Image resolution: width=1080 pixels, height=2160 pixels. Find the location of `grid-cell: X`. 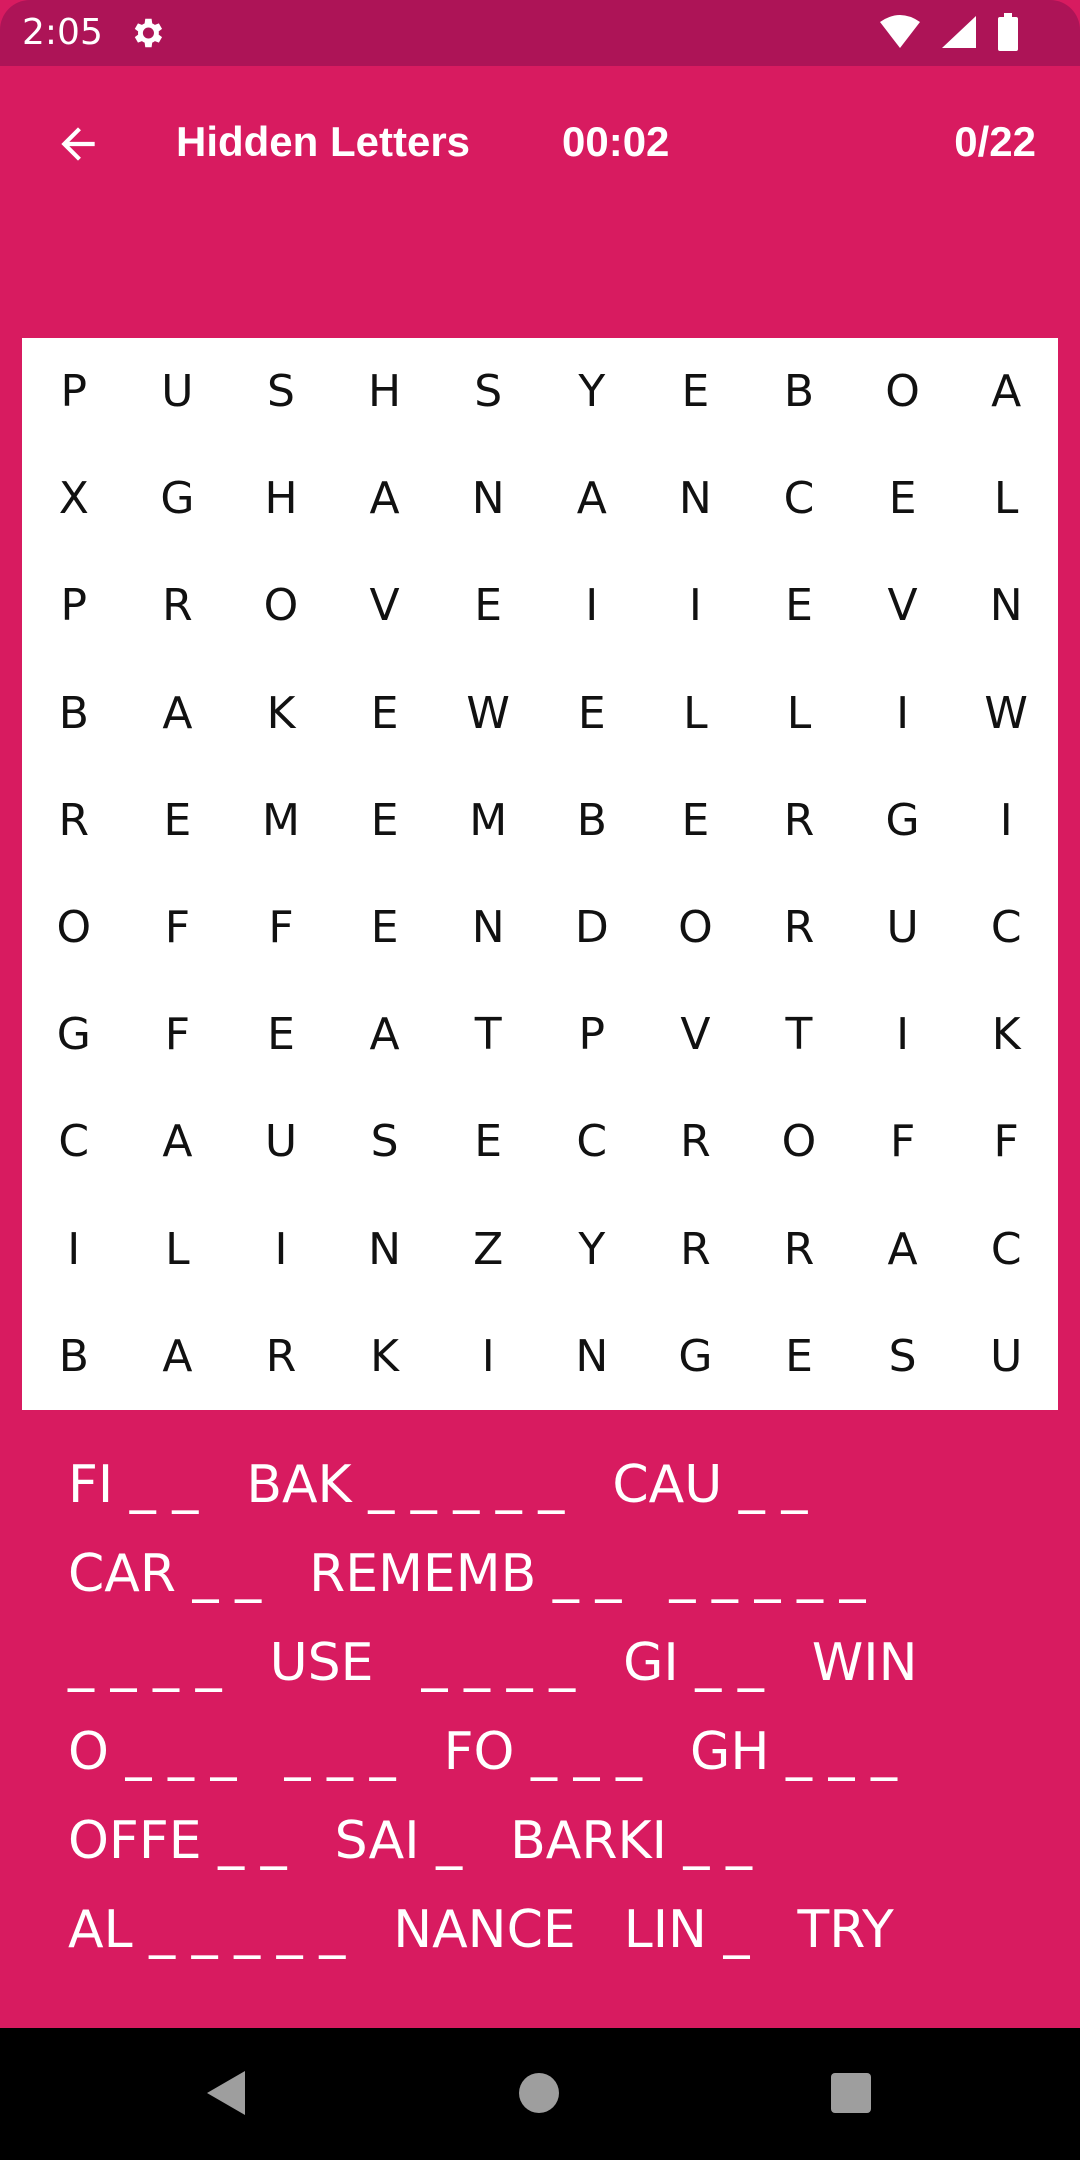

grid-cell: X is located at coordinates (74, 498).